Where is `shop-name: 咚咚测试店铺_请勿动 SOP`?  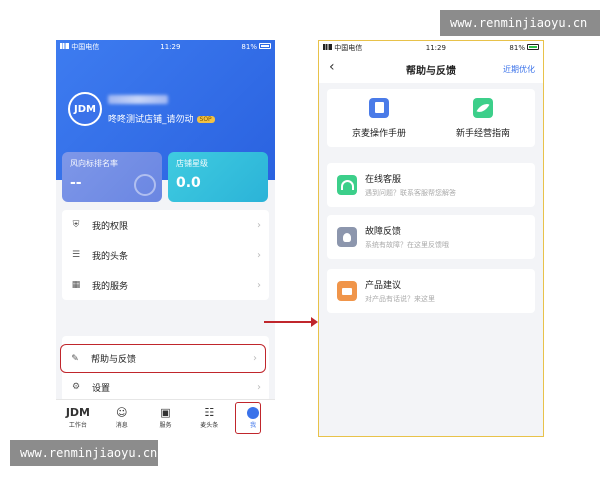 shop-name: 咚咚测试店铺_请勿动 SOP is located at coordinates (161, 118).